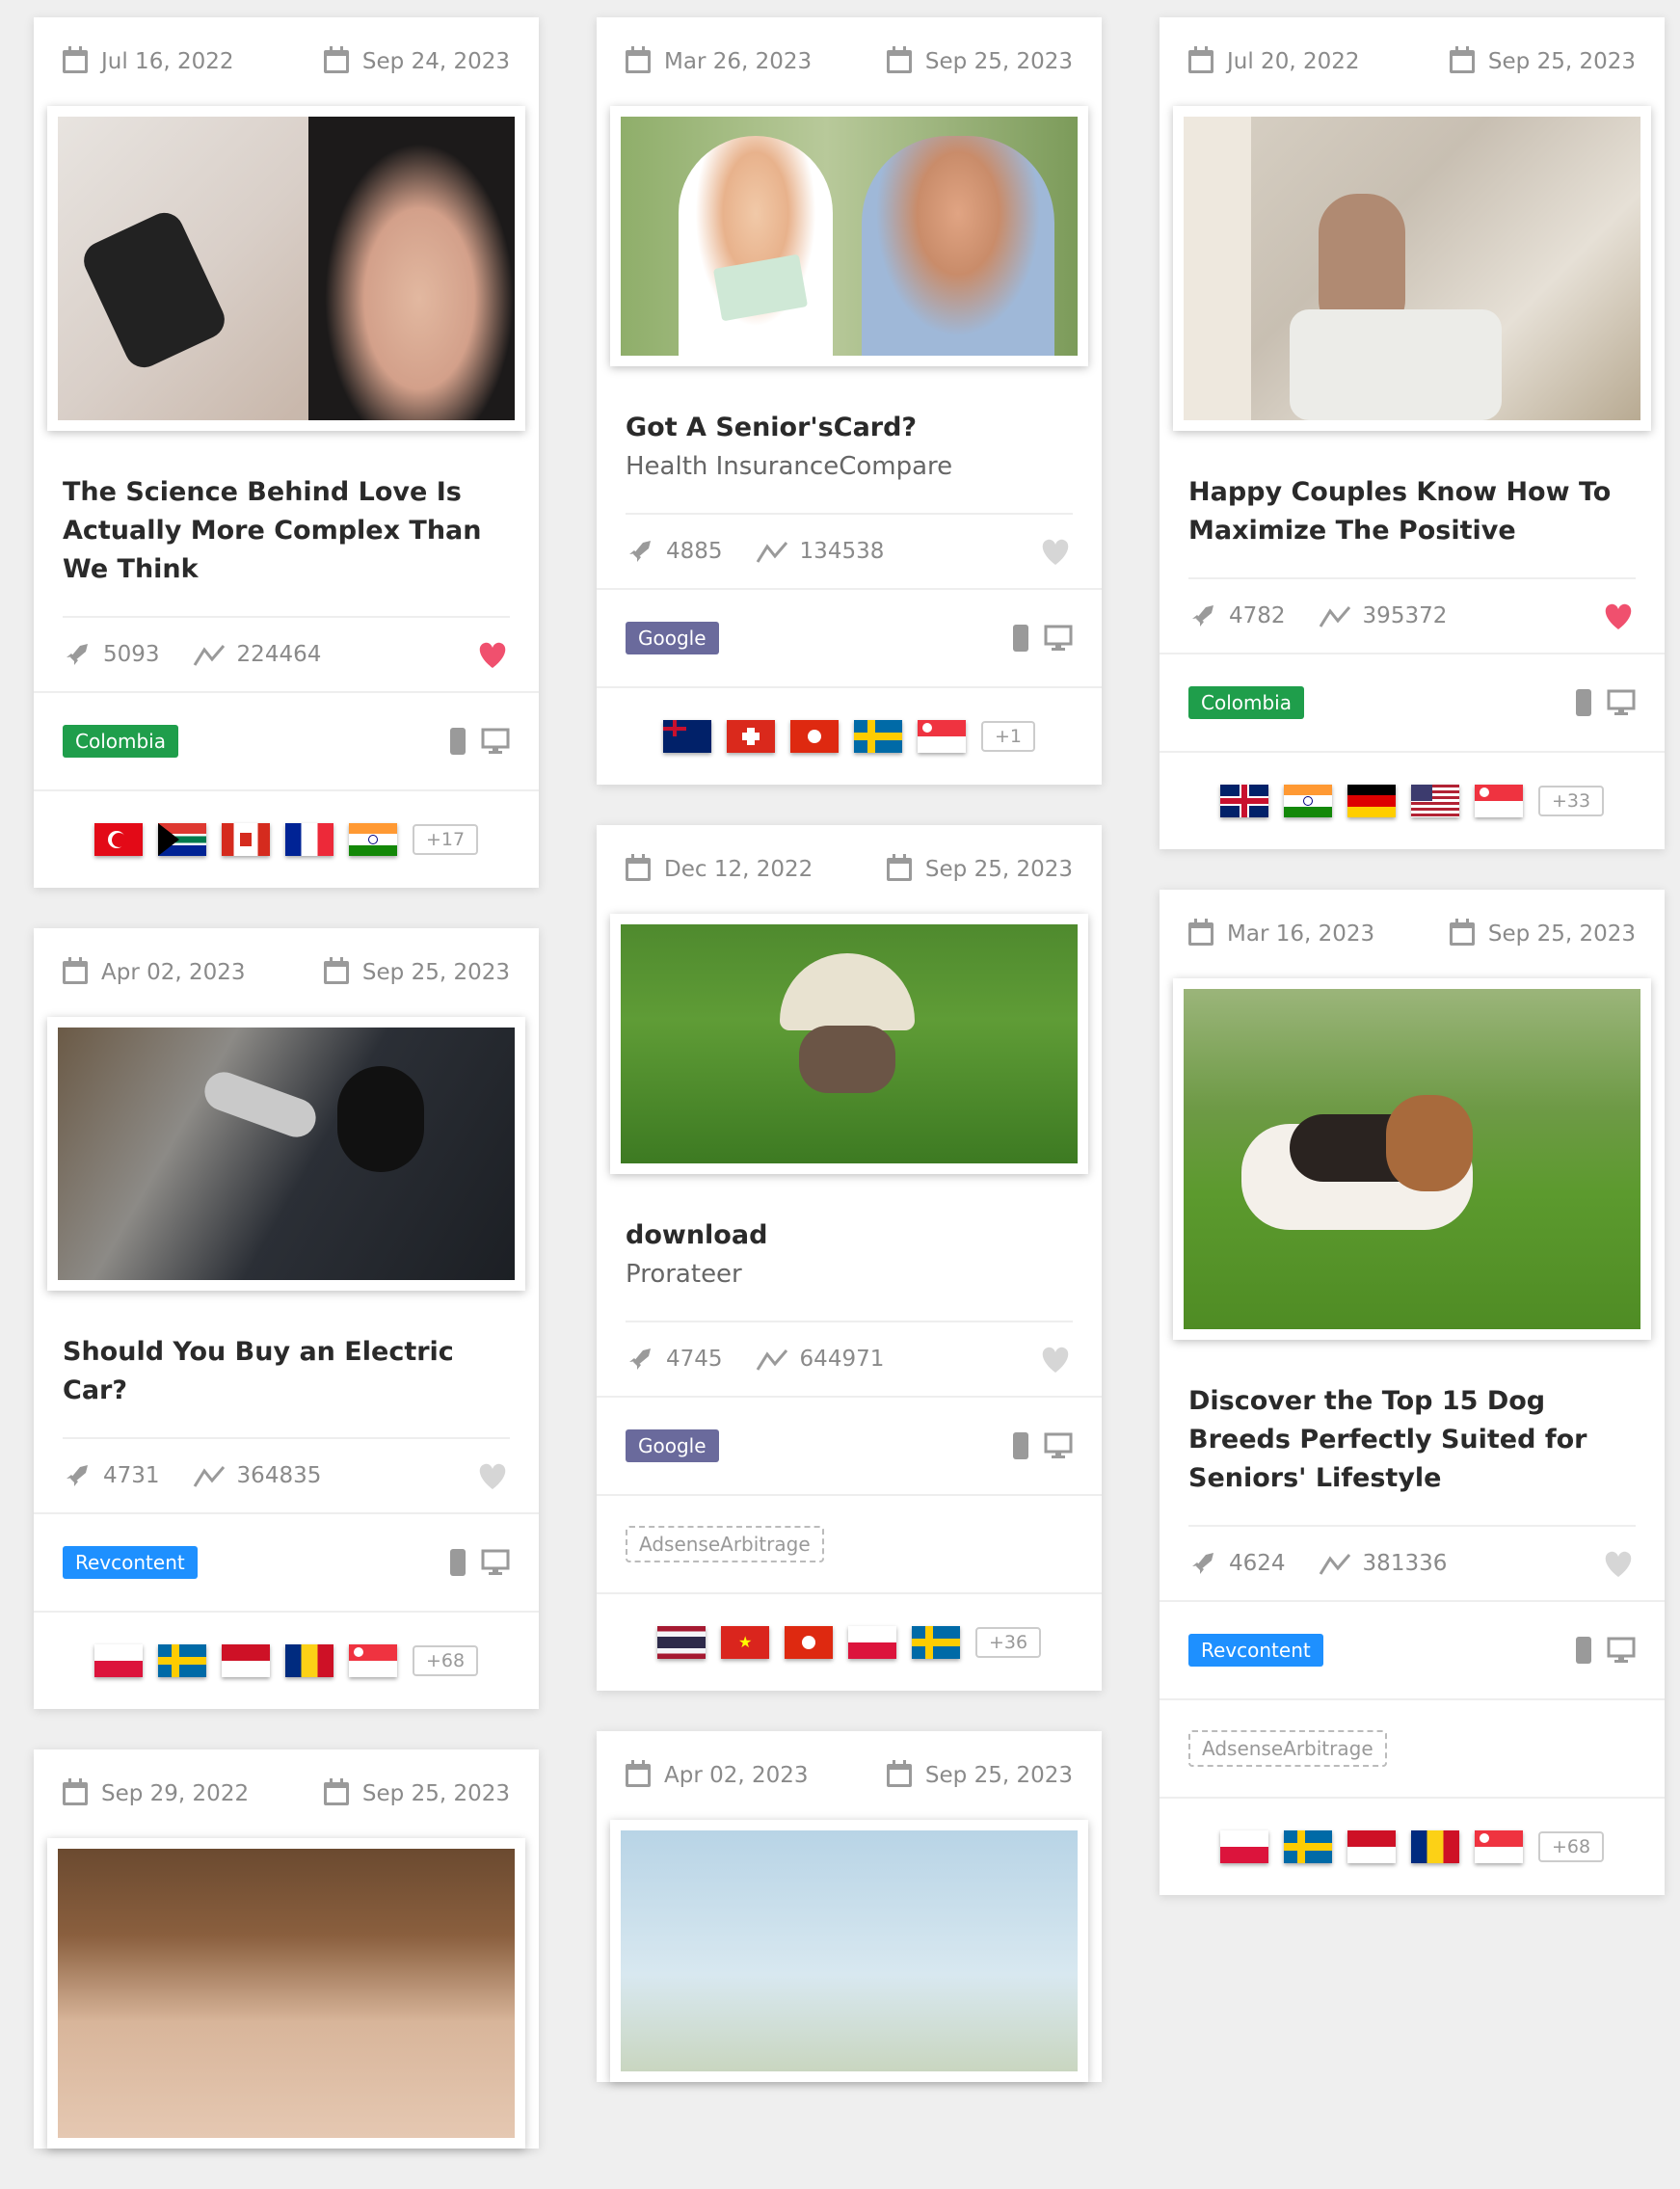 The image size is (1680, 2189). What do you see at coordinates (842, 551) in the screenshot?
I see `trend-count: 134538` at bounding box center [842, 551].